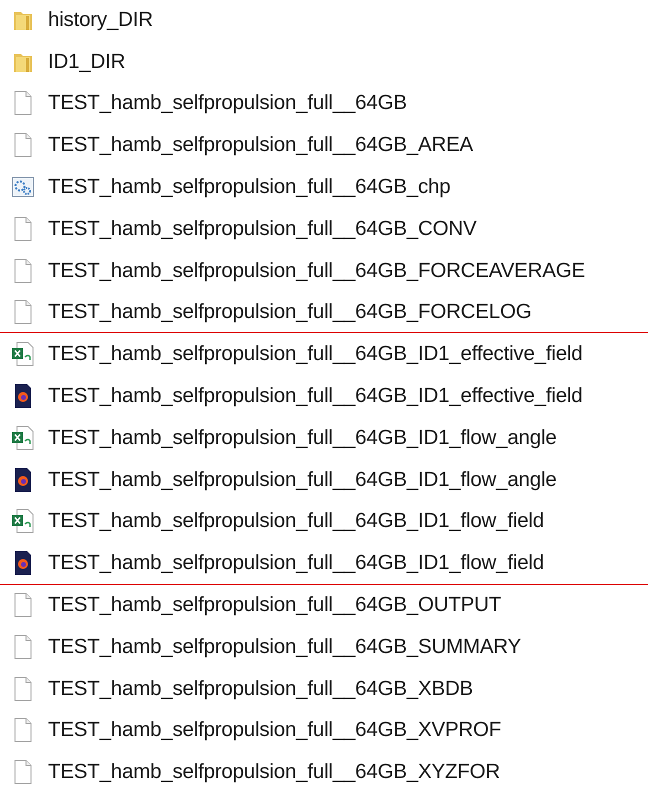  What do you see at coordinates (261, 688) in the screenshot?
I see `file-name: TEST_hamb_selfpropulsion_full__64GB_XBDB` at bounding box center [261, 688].